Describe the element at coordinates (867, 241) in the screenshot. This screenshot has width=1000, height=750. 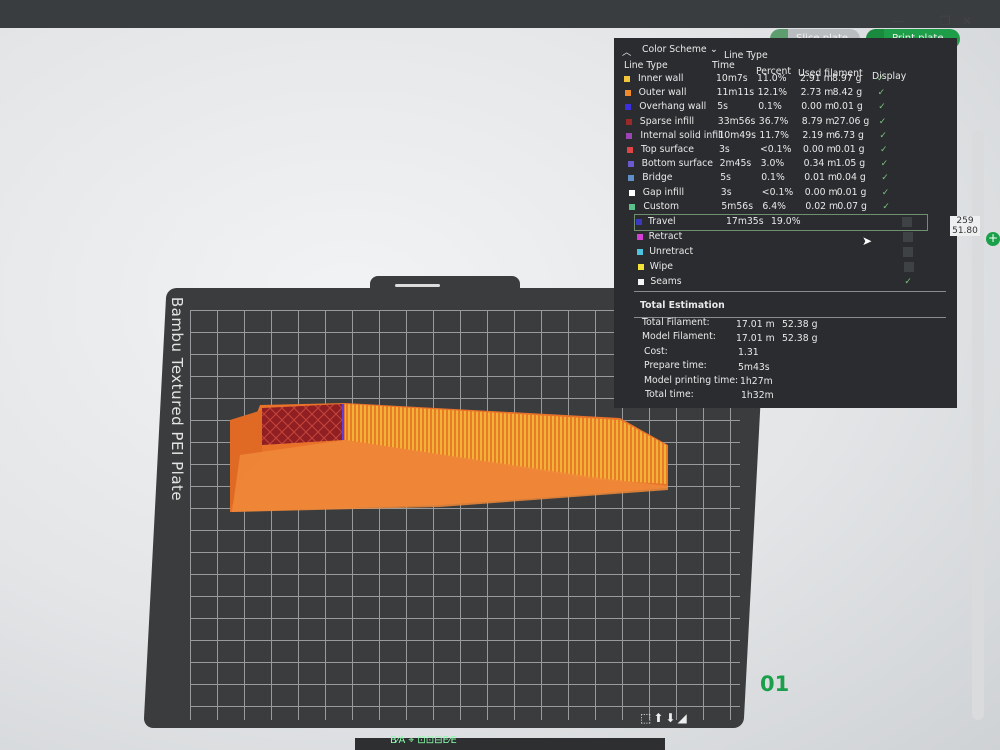
I see `mouse-cursor-icon: ➤` at that location.